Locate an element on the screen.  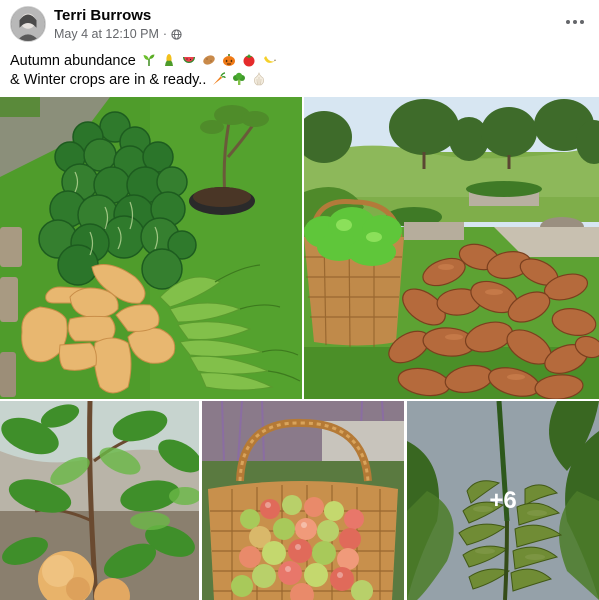
tomato-emoji is located at coordinates (249, 60).